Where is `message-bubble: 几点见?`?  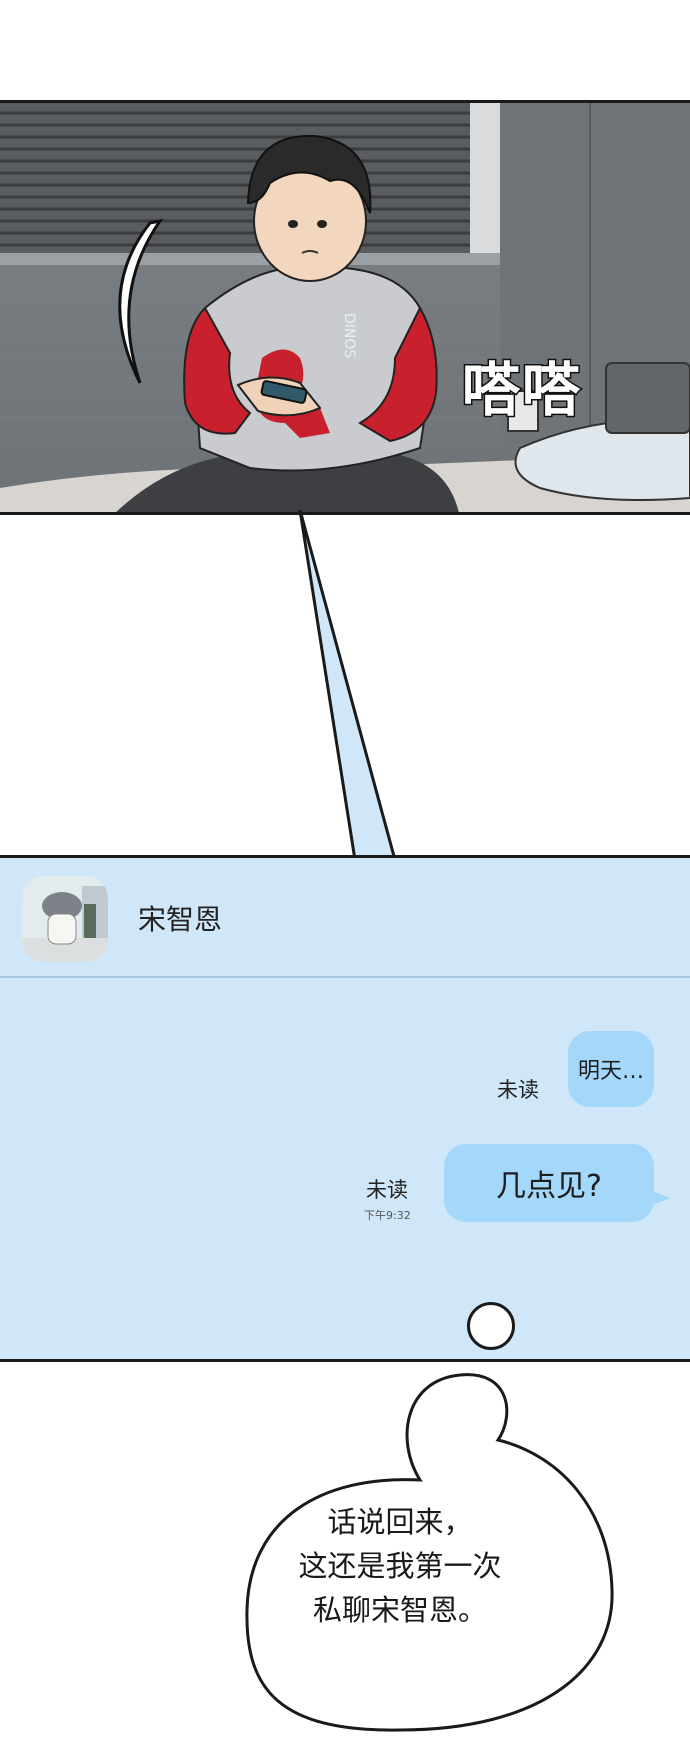
message-bubble: 几点见? is located at coordinates (549, 1183).